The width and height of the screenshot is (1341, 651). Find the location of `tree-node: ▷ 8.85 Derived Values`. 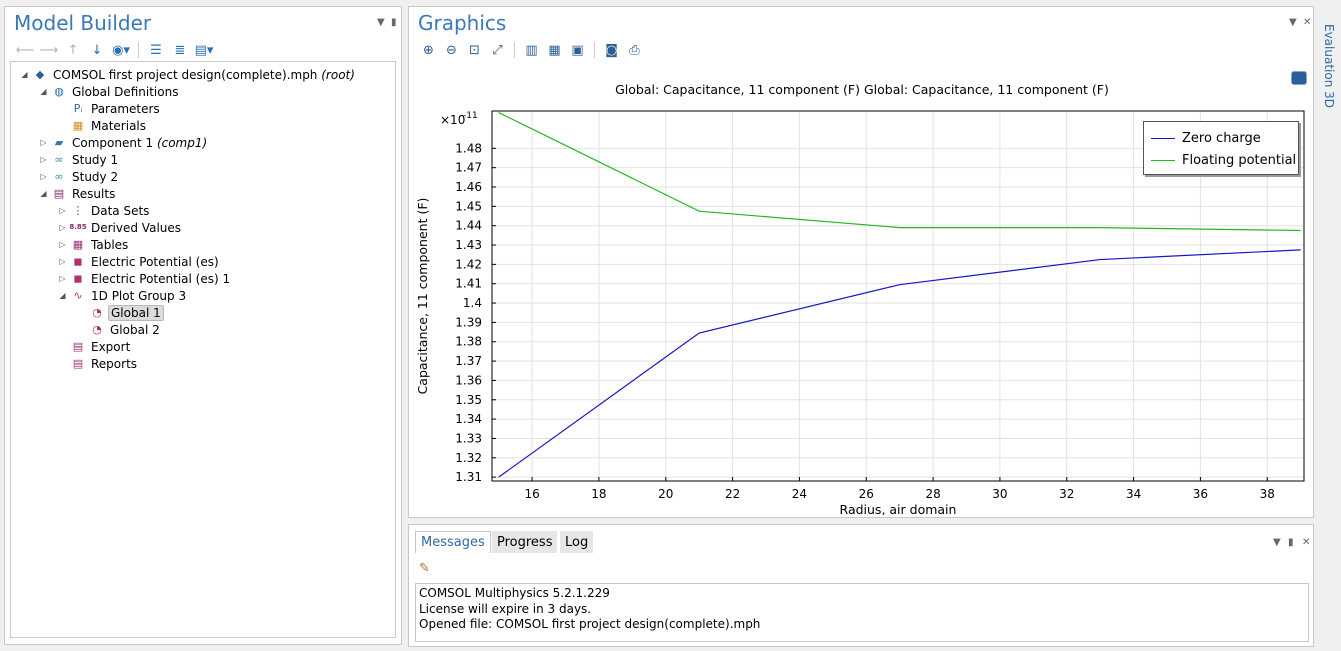

tree-node: ▷ 8.85 Derived Values is located at coordinates (120, 227).